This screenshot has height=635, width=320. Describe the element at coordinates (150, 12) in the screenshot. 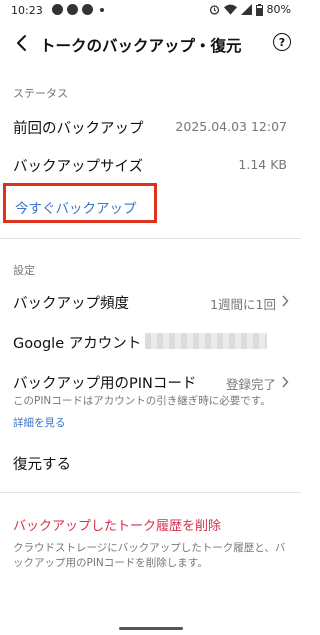

I see `status-bar: 10:23 80%` at that location.